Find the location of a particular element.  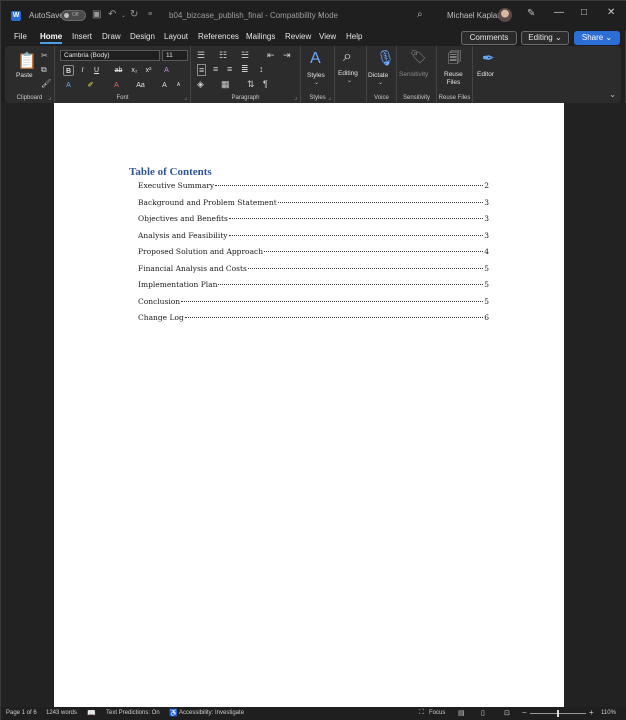

text-effects-icon: A is located at coordinates (68, 85).